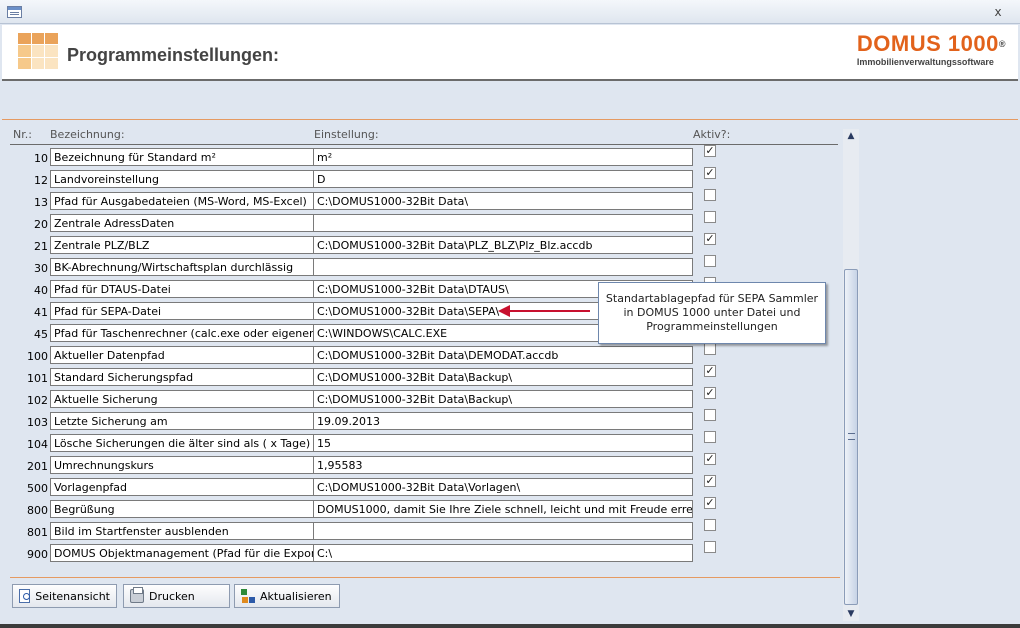 This screenshot has width=1020, height=628. Describe the element at coordinates (37, 510) in the screenshot. I see `row-number: 800` at that location.